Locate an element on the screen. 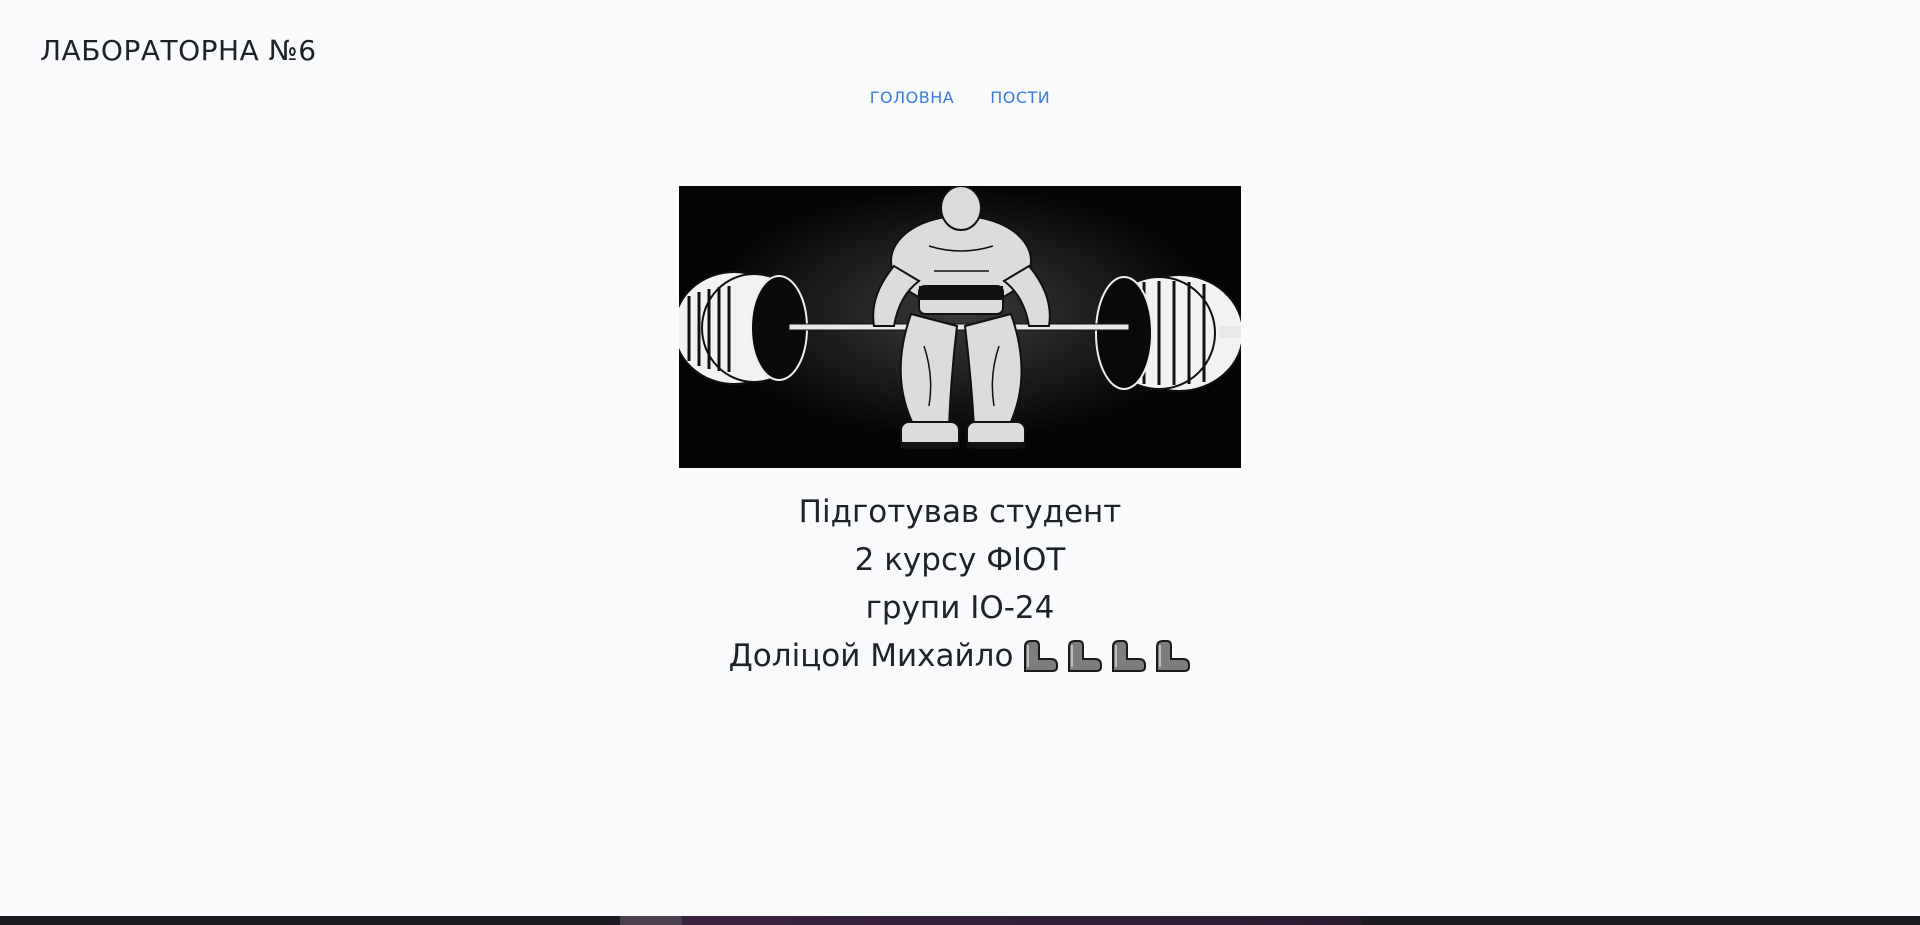  author-name: Доліцой Михайло is located at coordinates (871, 656).